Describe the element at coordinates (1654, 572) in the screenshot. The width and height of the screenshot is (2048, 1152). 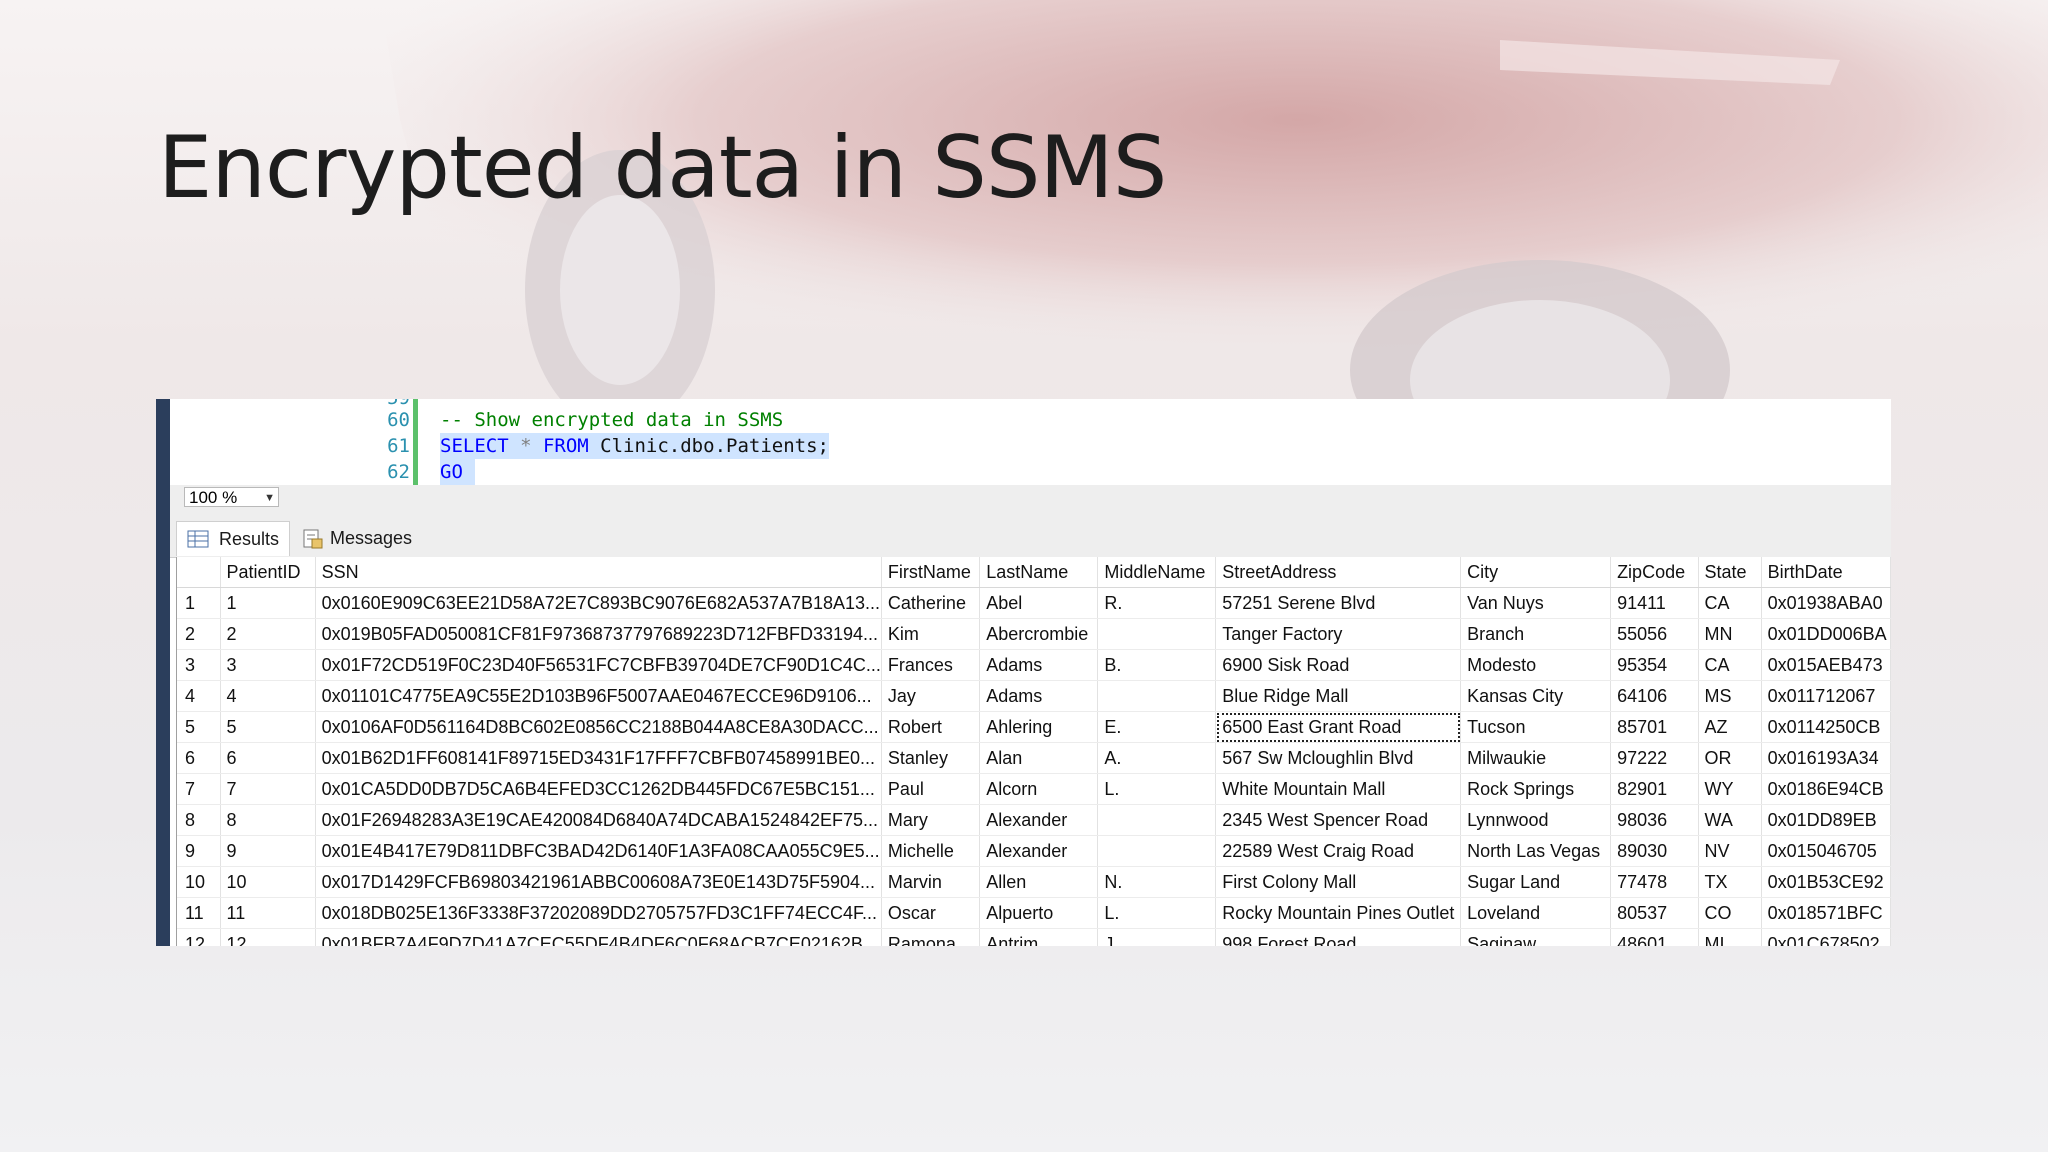
I see `column-header-zip-code: ZipCode` at that location.